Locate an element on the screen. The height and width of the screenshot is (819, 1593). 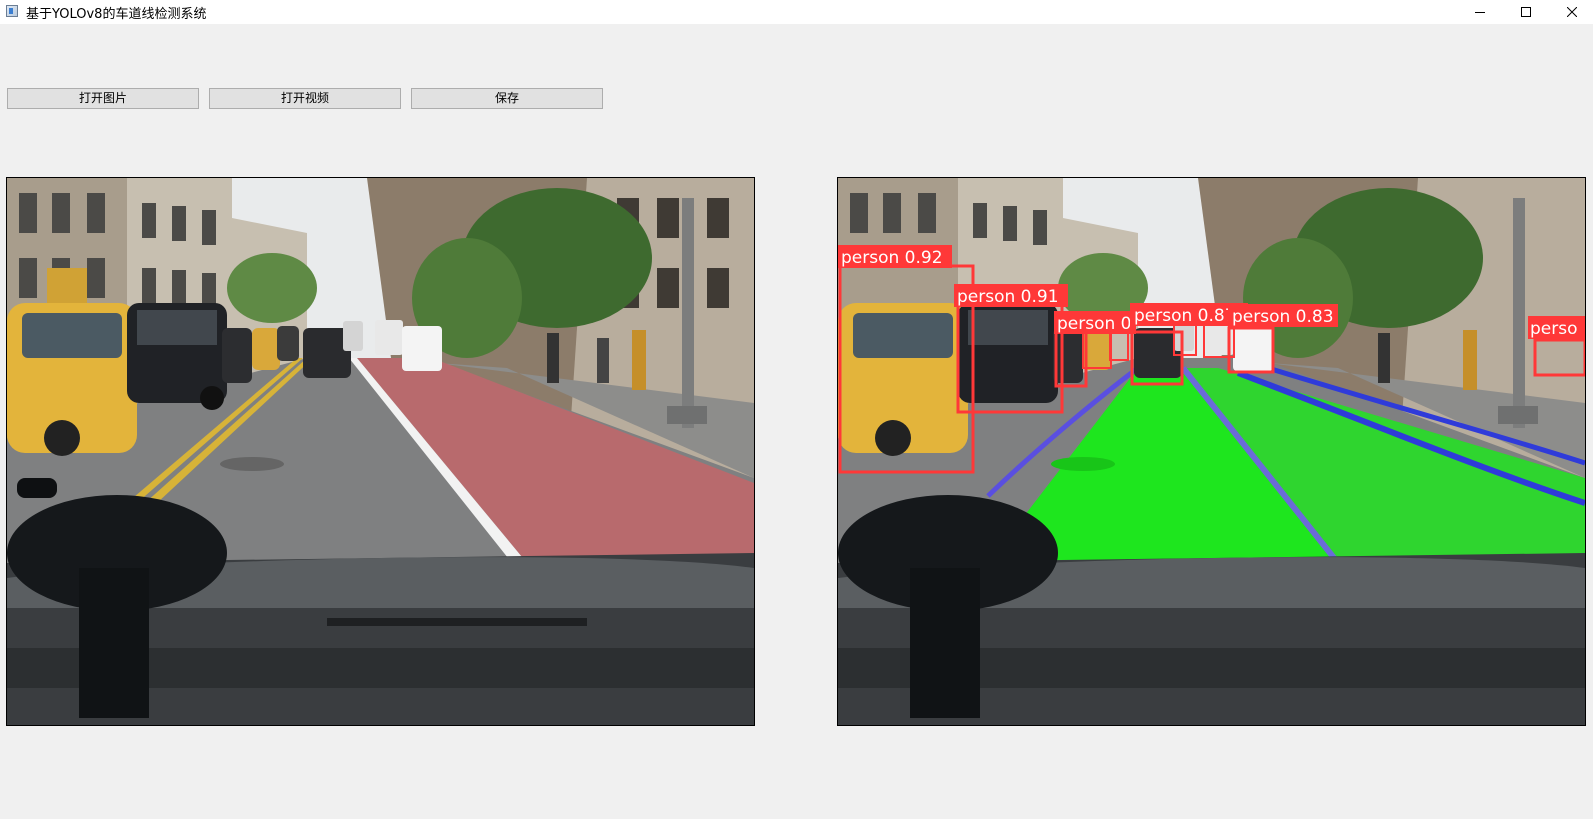
detection-label-2: person 0 is located at coordinates (1095, 322).